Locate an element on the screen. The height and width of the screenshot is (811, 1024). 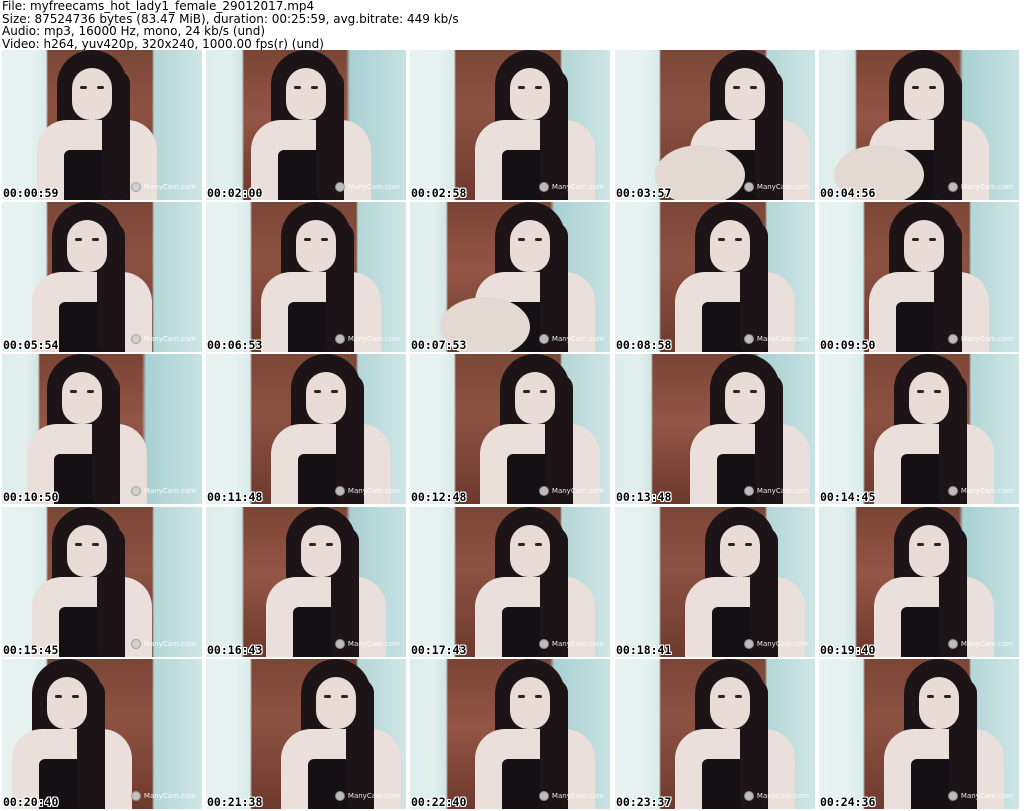
video-thumbnail: ManyCam.com 00:10:50 is located at coordinates (102, 429).